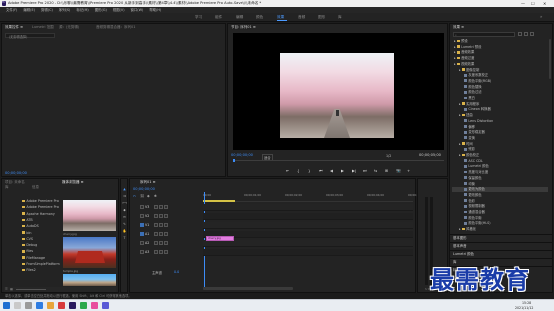 This screenshot has height=311, width=554. I want to click on tab-source: 源：(无剪辑), so click(69, 27).